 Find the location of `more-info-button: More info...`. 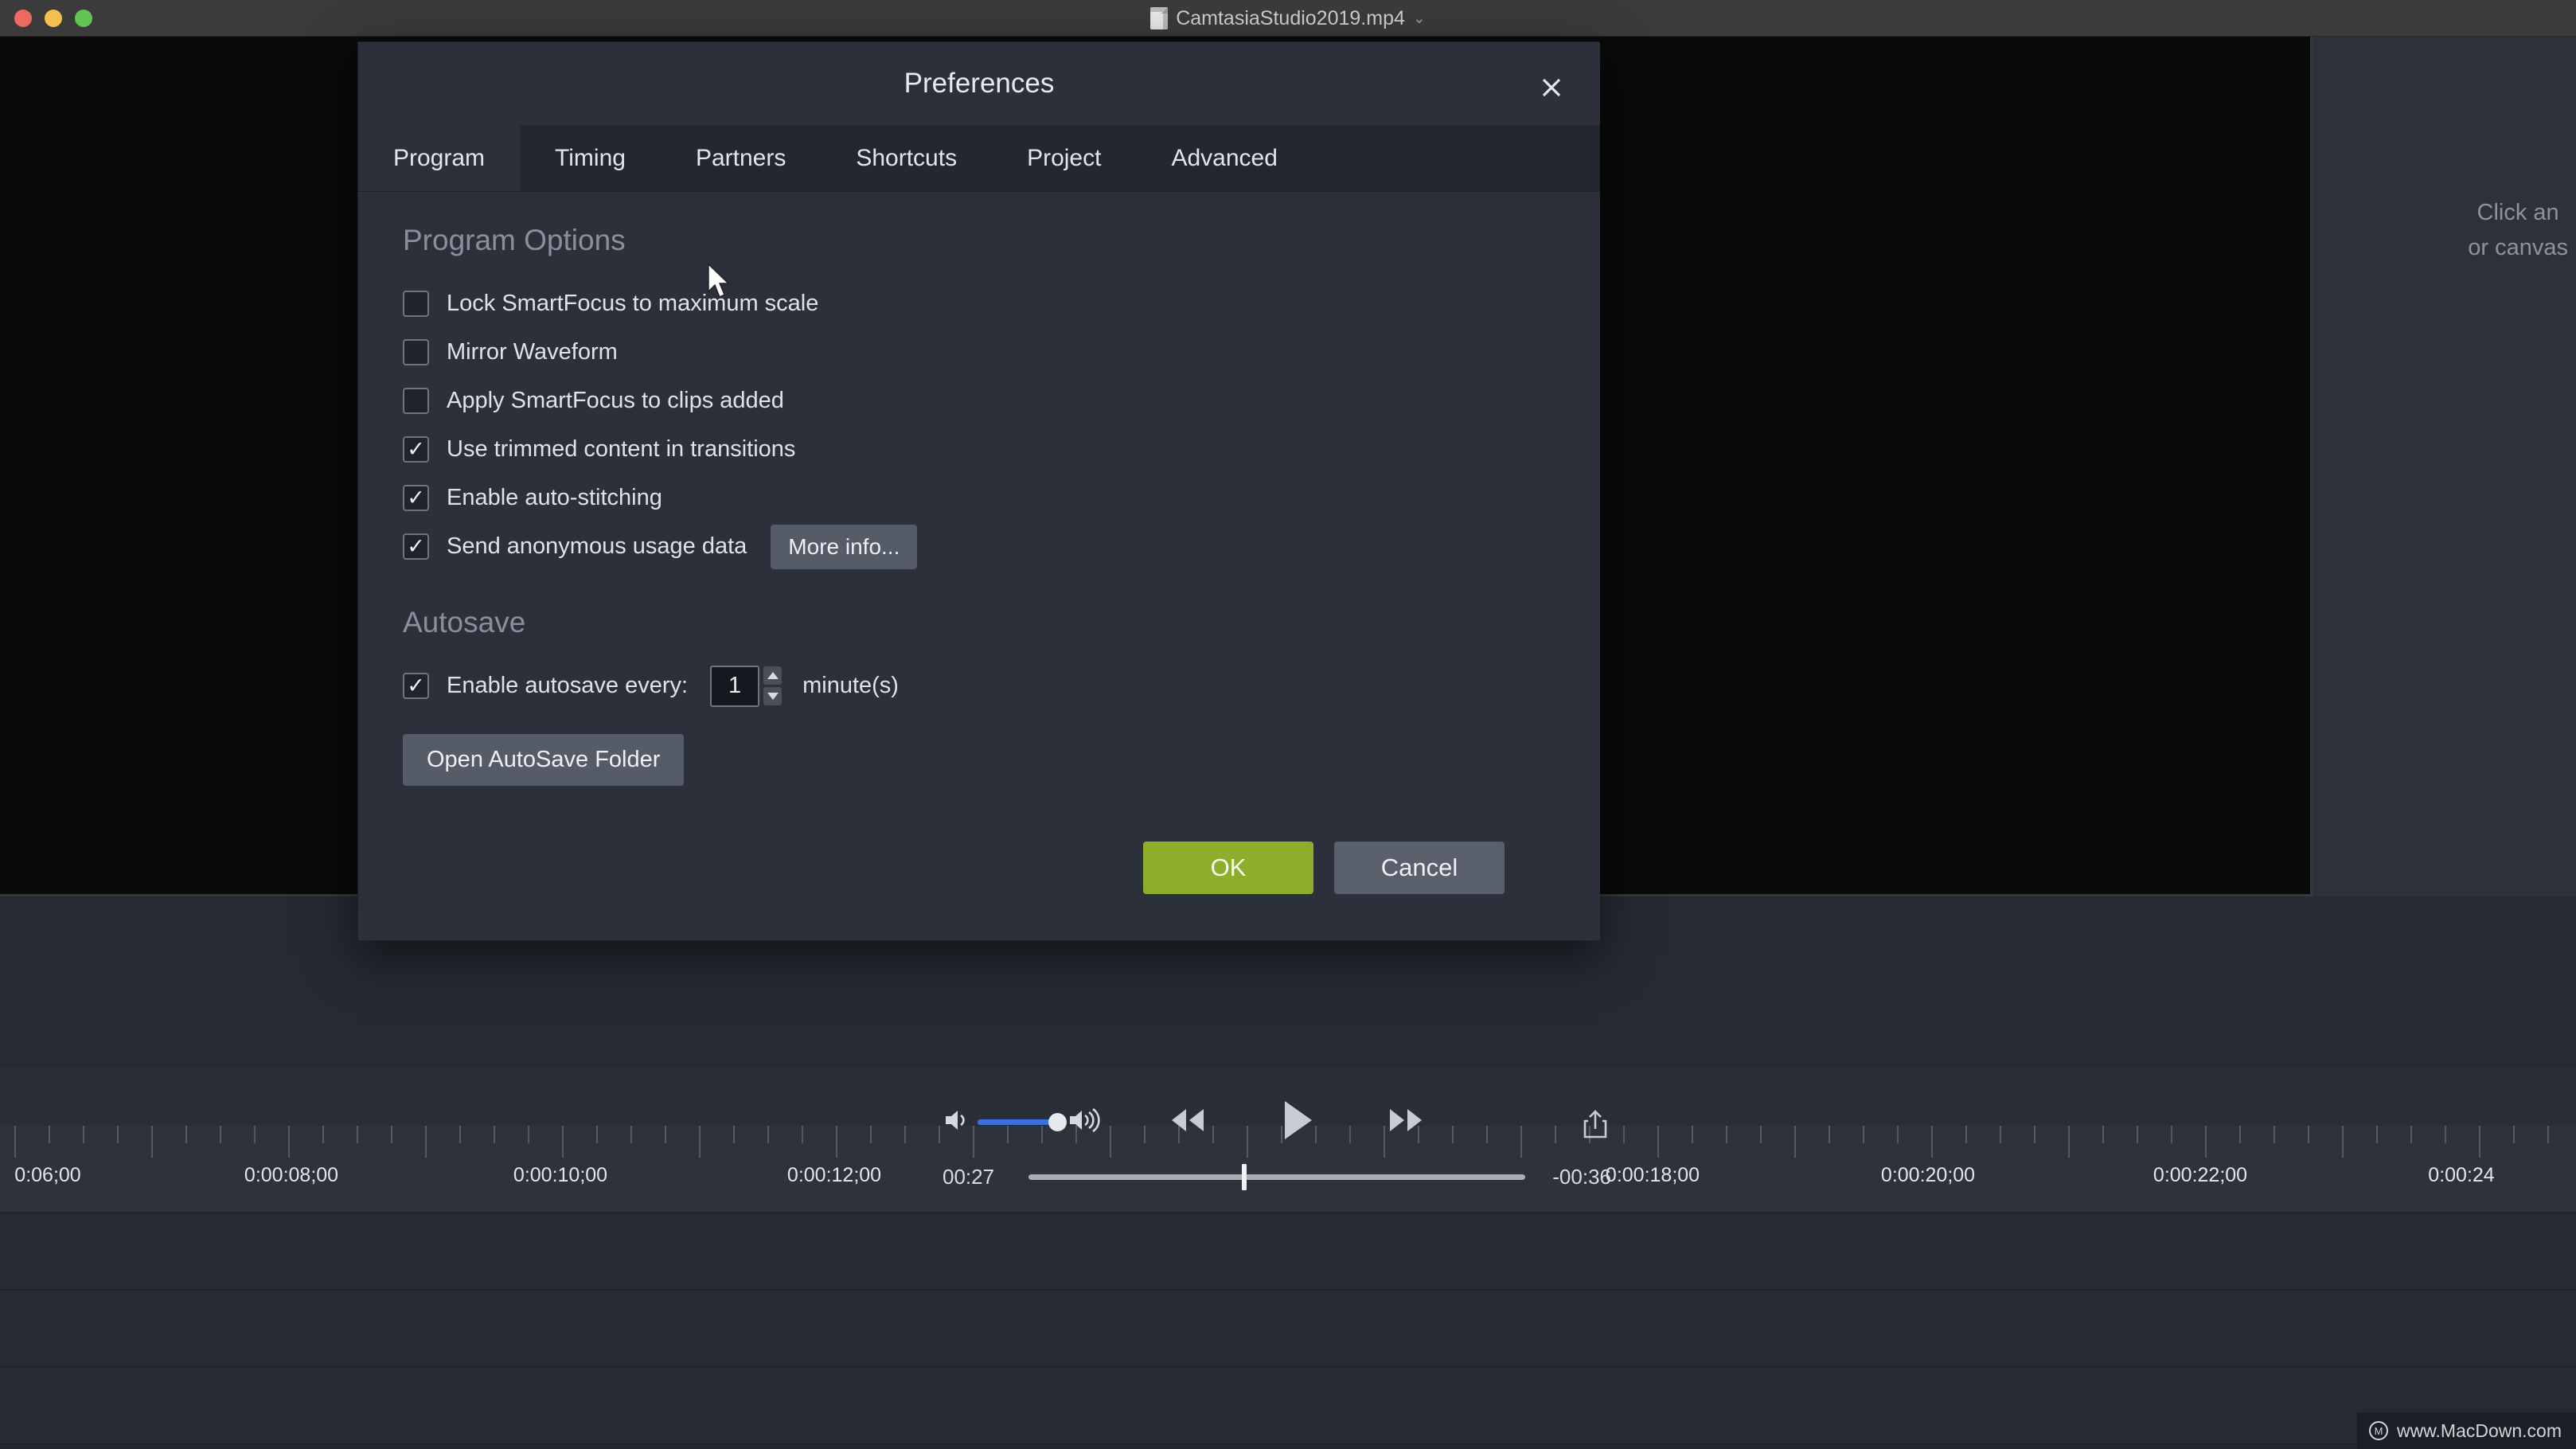

more-info-button: More info... is located at coordinates (844, 546).